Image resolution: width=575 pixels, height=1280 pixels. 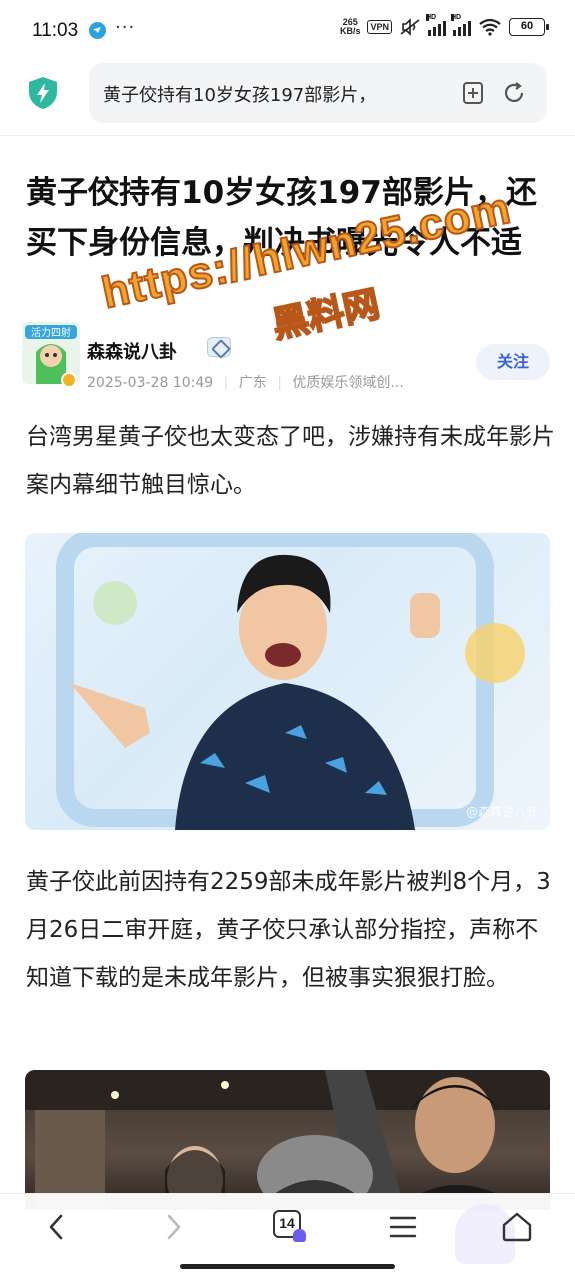 I want to click on article-title: 黄子佼持有10岁女孩197部影片，还买下身份信息，判决书曝光令人不适, so click(x=281, y=218).